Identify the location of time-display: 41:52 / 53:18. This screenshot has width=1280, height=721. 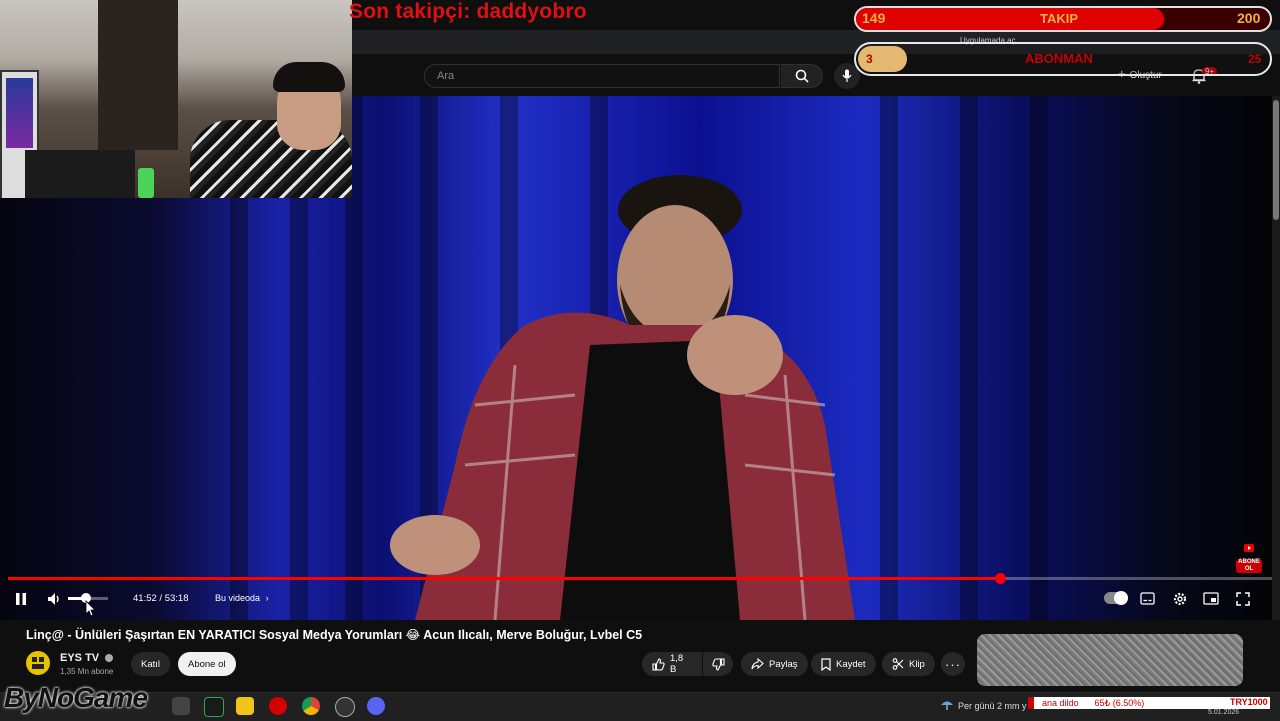
(160, 598).